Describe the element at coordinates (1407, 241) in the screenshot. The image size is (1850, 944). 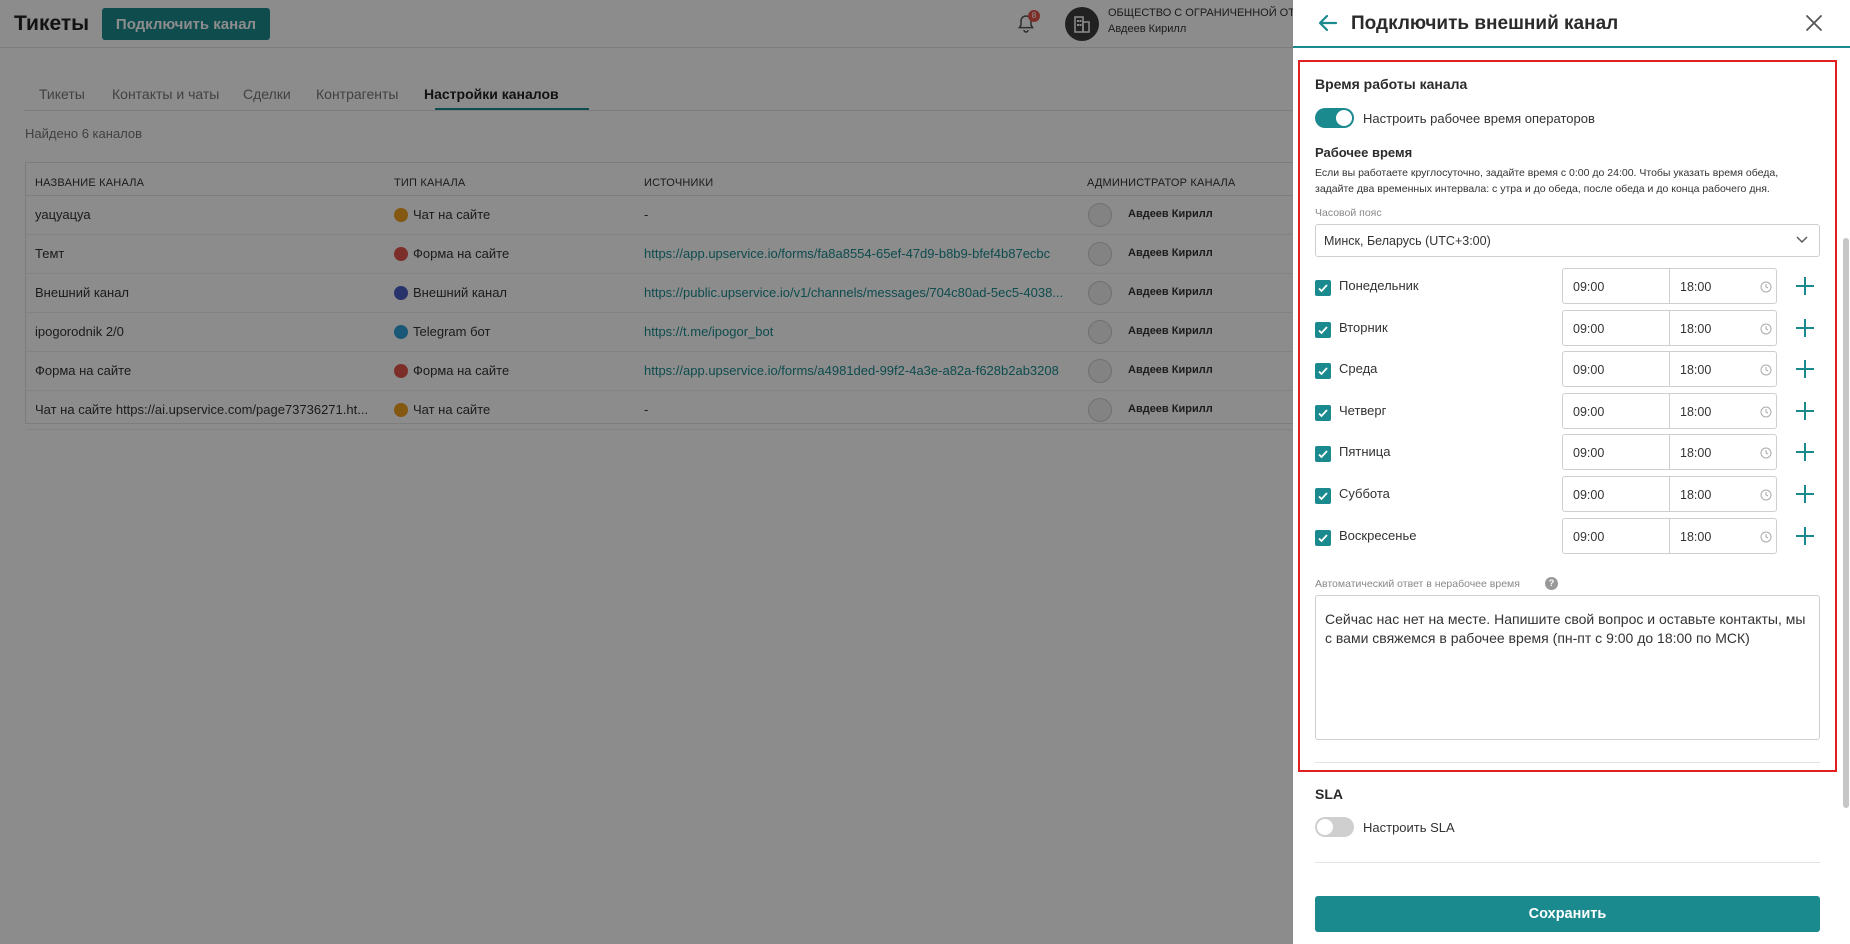
I see `timezone-value: Минск, Беларусь (UTC+3:00)` at that location.